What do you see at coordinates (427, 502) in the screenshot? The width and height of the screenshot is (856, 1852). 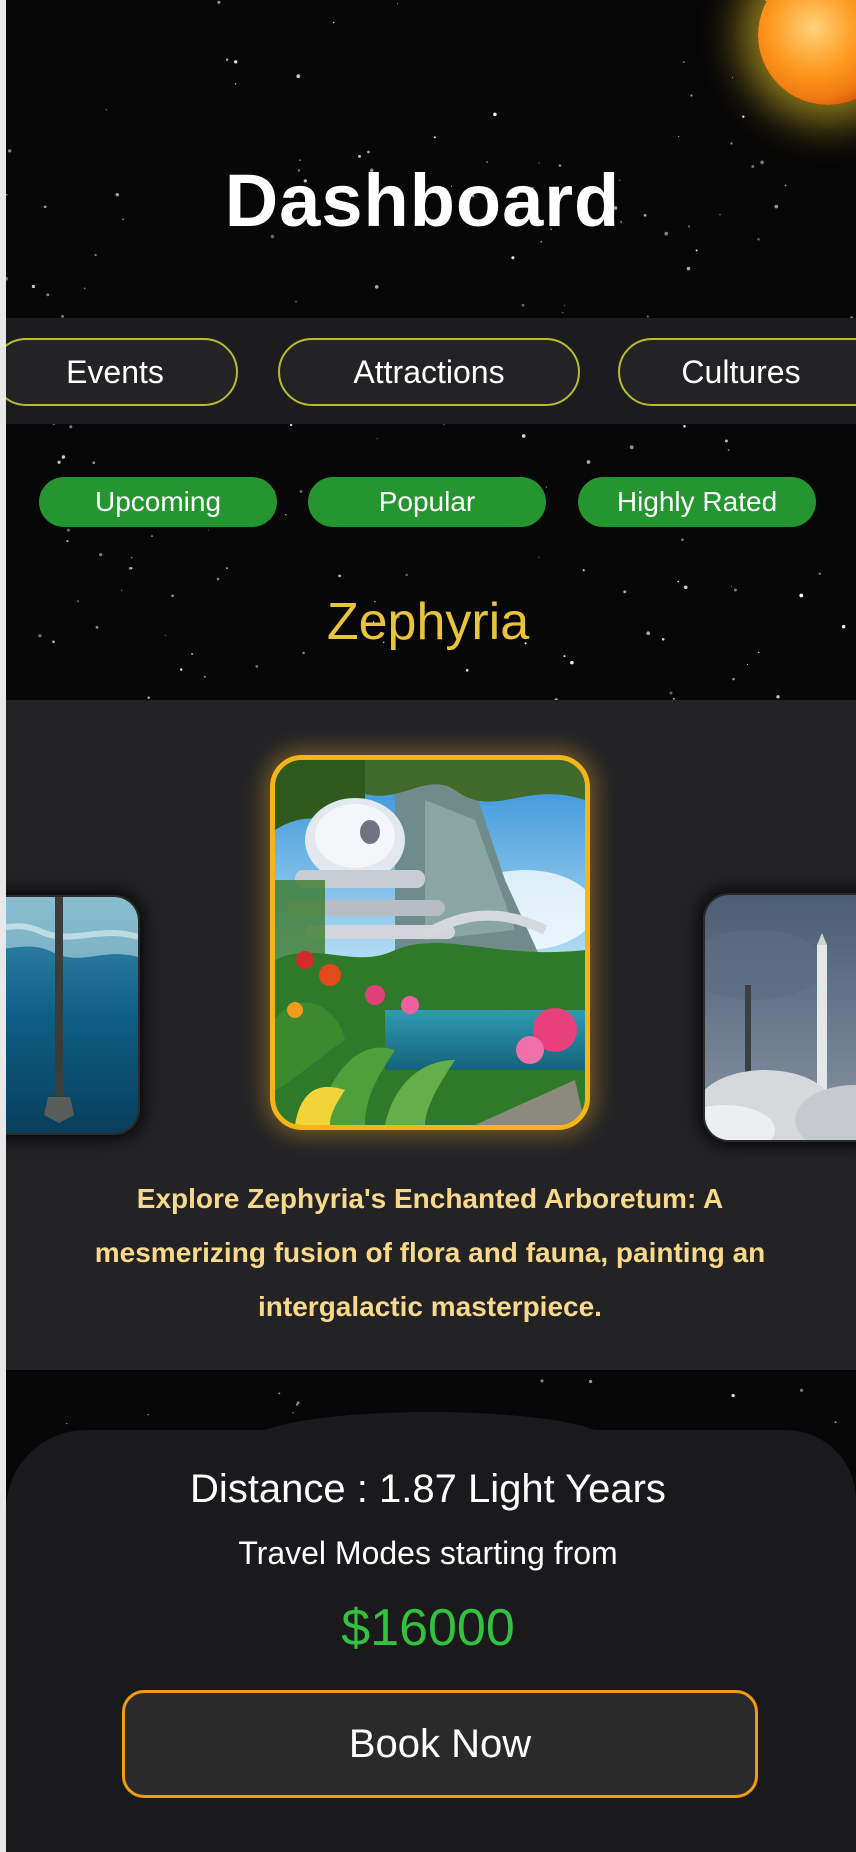 I see `filter-popular: Popular` at bounding box center [427, 502].